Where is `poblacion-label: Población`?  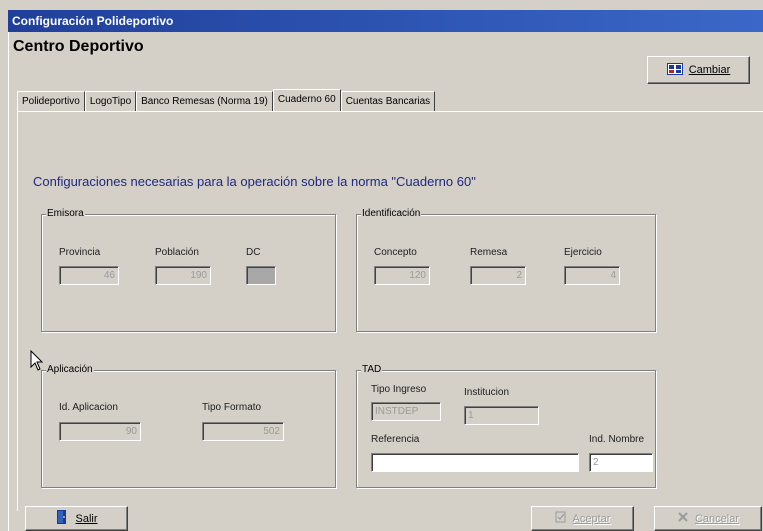 poblacion-label: Población is located at coordinates (177, 252).